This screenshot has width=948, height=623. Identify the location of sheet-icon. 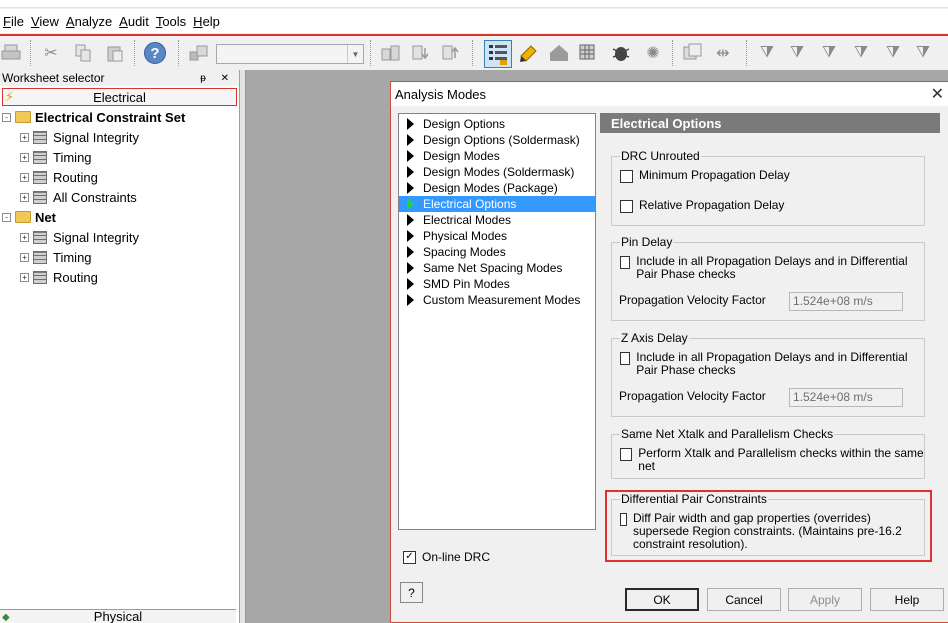
(391, 53).